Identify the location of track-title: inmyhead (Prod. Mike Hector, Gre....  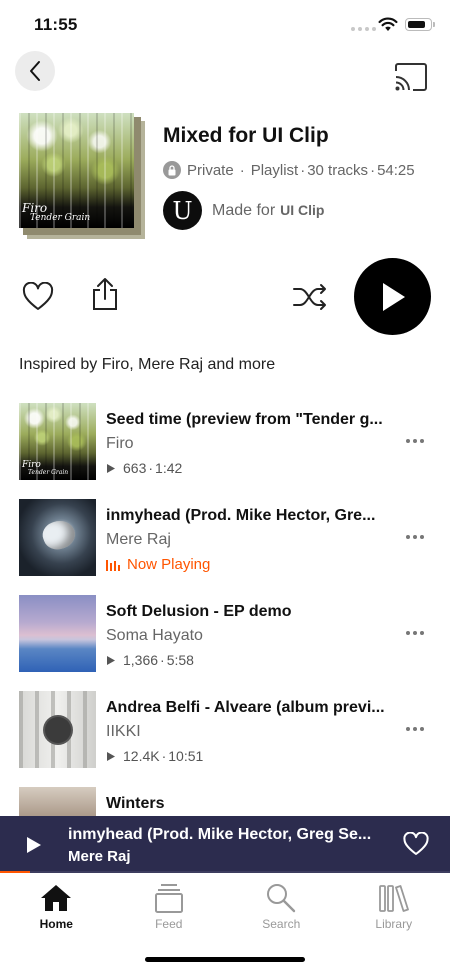
(241, 515).